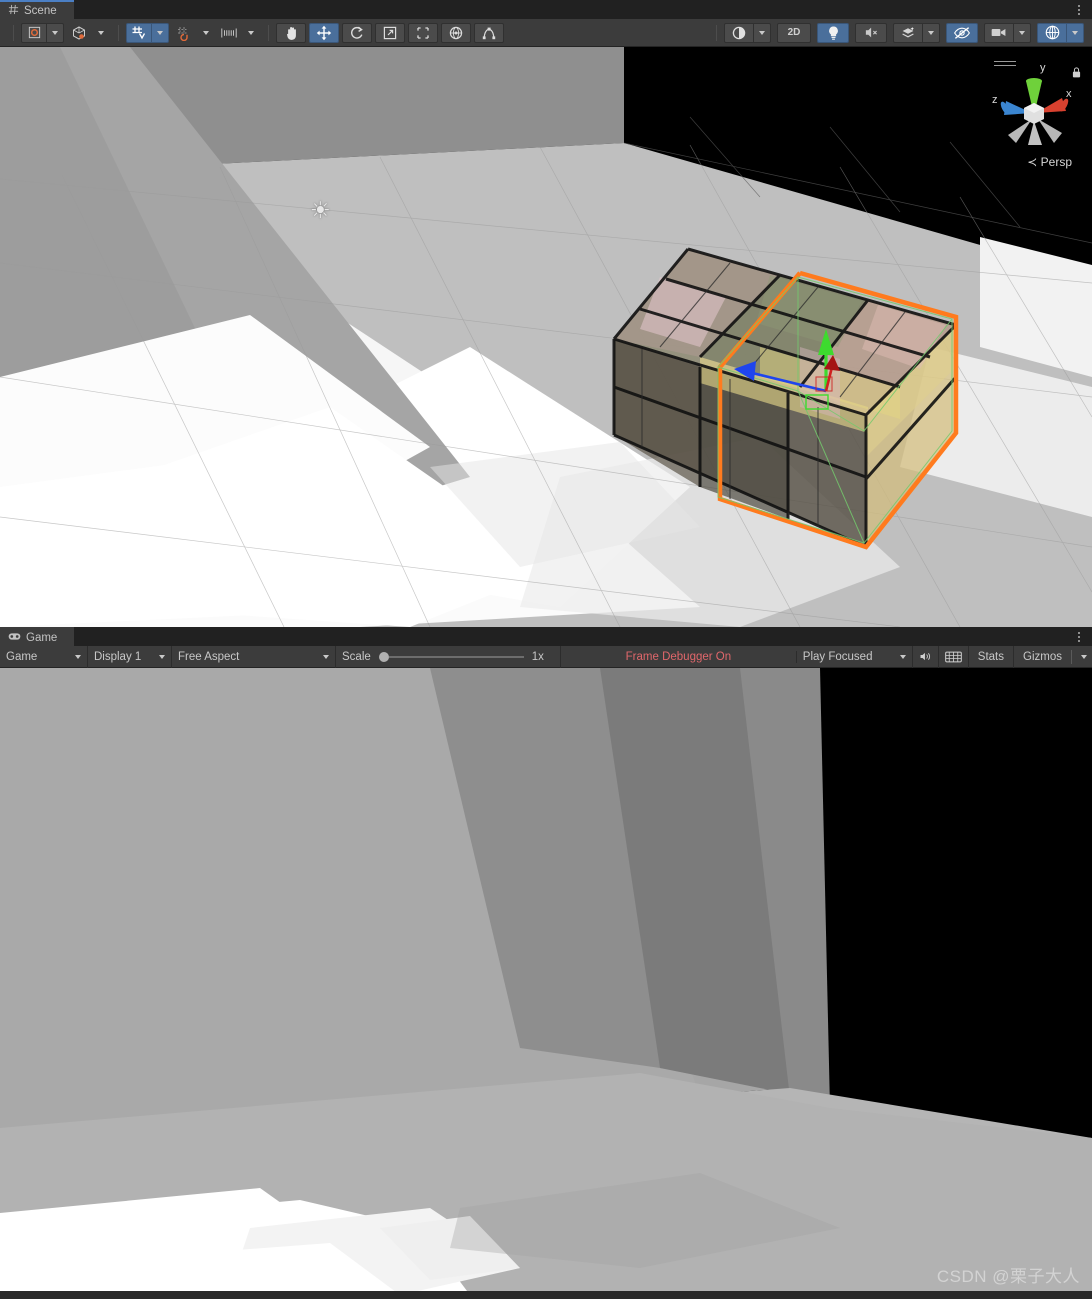 The height and width of the screenshot is (1299, 1092). What do you see at coordinates (254, 656) in the screenshot?
I see `aspect-ratio-dropdown: Free Aspect` at bounding box center [254, 656].